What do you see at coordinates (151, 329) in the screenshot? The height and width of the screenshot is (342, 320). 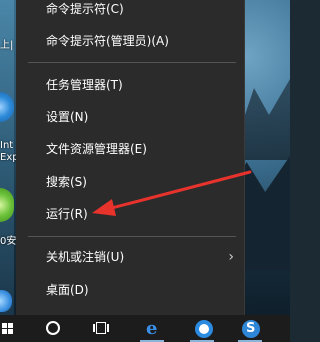 I see `edge-browser-icon: e` at bounding box center [151, 329].